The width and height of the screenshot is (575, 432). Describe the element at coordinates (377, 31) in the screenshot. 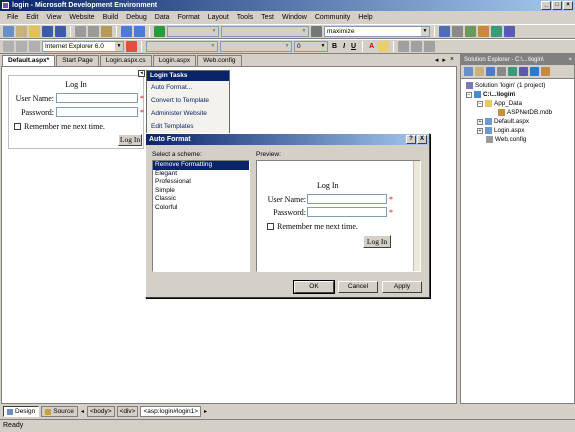

I see `find-combo: maximize ▼` at that location.